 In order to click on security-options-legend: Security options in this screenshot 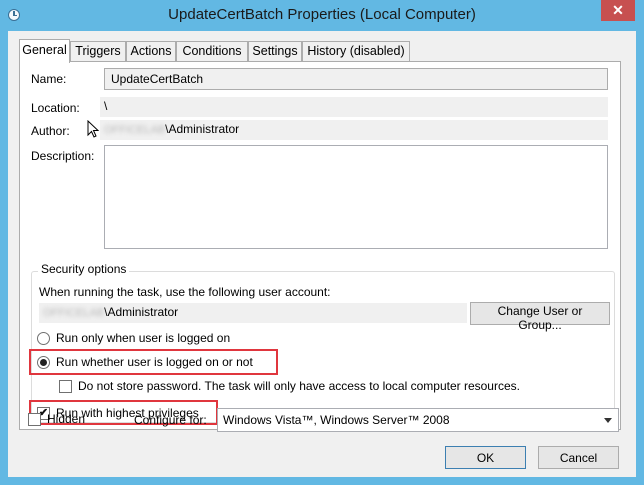, I will do `click(84, 269)`.